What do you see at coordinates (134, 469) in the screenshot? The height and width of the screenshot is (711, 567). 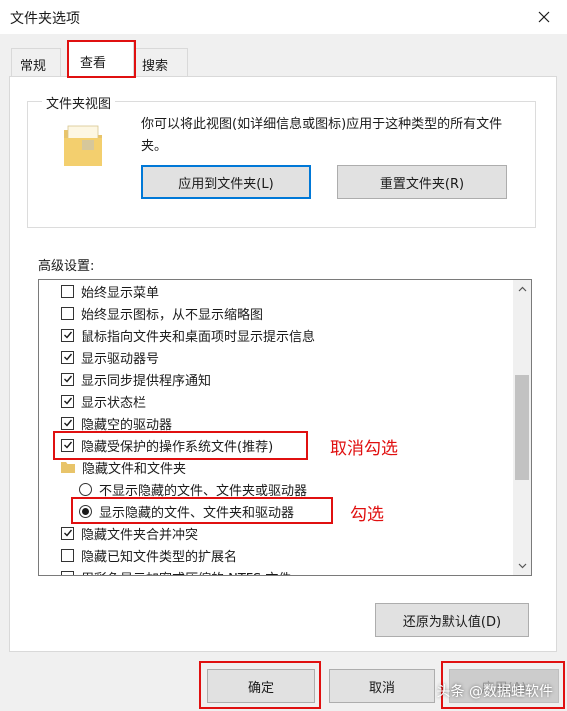 I see `setting-label: 隐藏文件和文件夹` at bounding box center [134, 469].